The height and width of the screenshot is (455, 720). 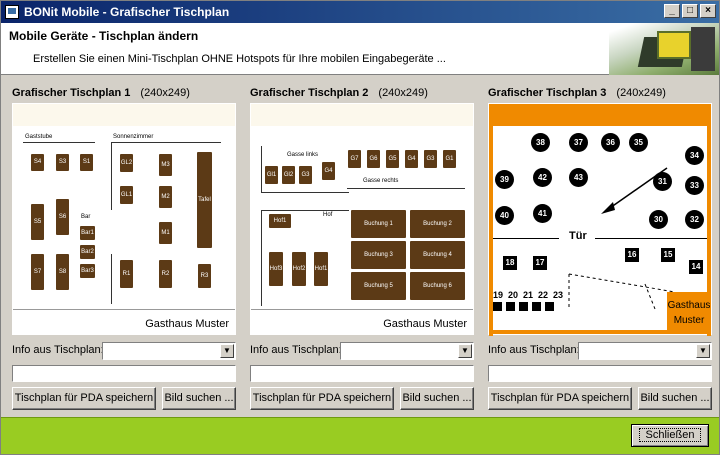 I want to click on table: G3, so click(x=305, y=175).